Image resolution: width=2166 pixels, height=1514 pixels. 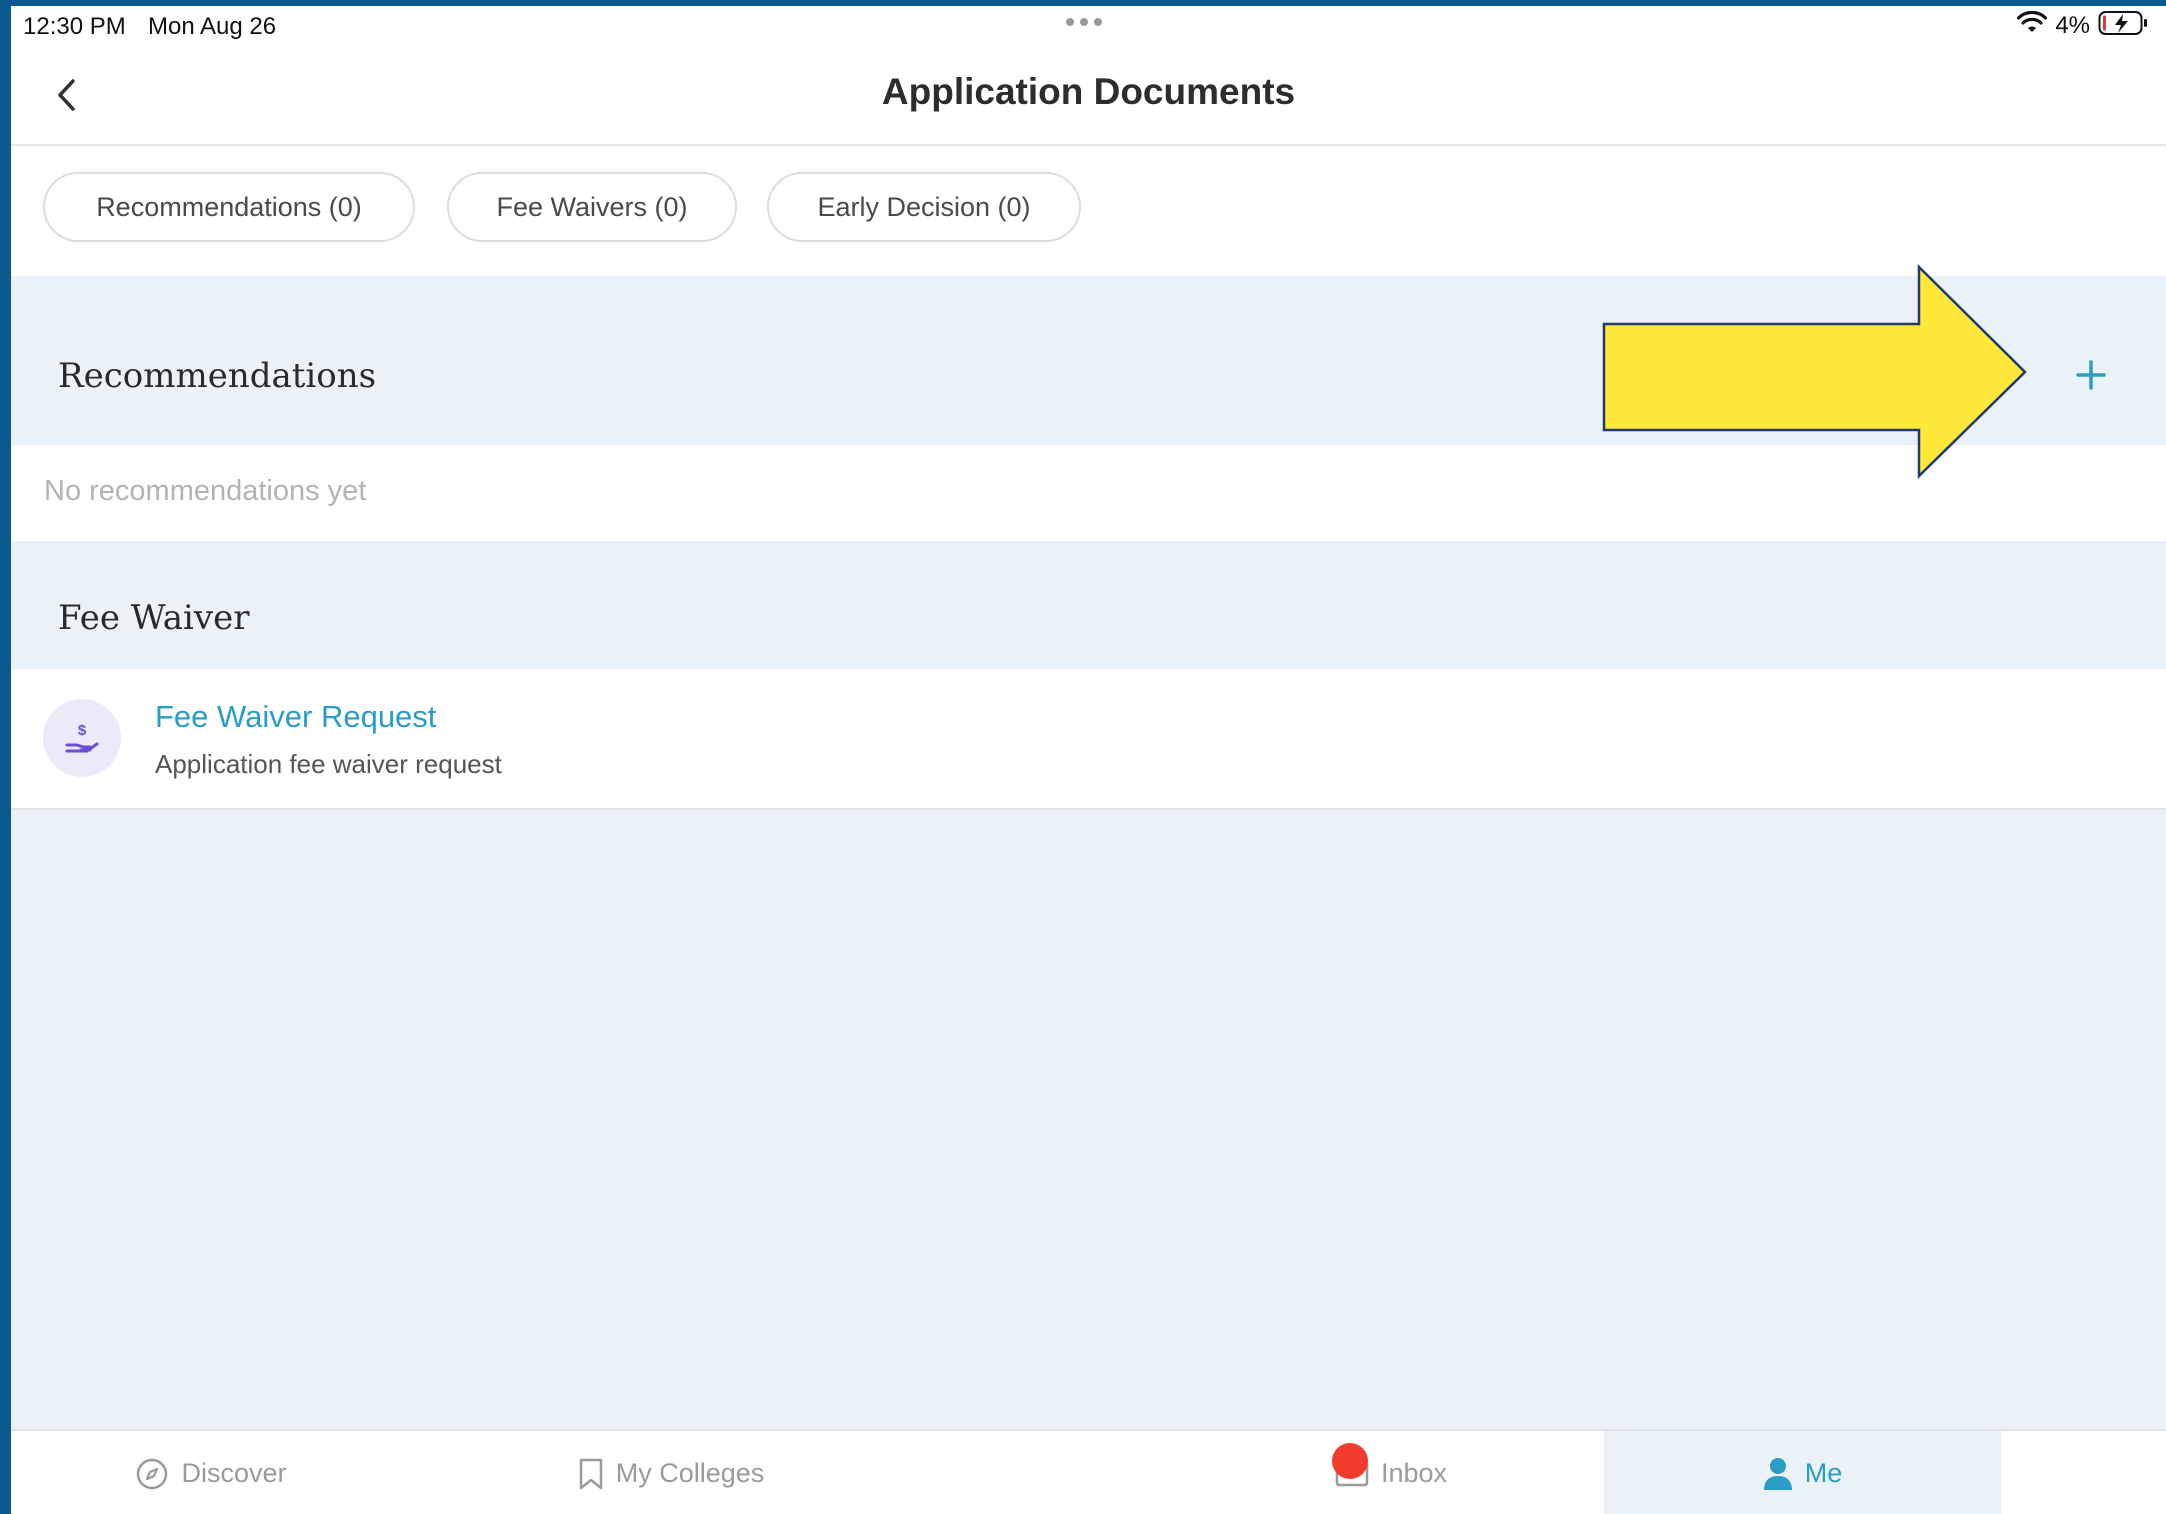 I want to click on chip-recommendations: Recommendations (0), so click(x=229, y=207).